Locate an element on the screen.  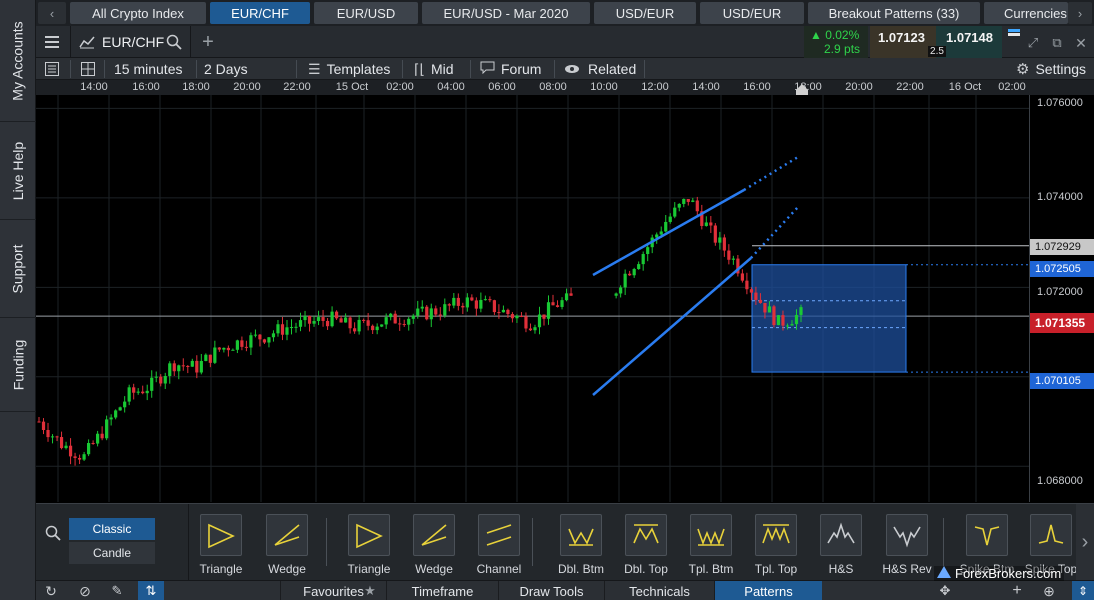
crosshair-icon: ⊕ is located at coordinates (1049, 591).